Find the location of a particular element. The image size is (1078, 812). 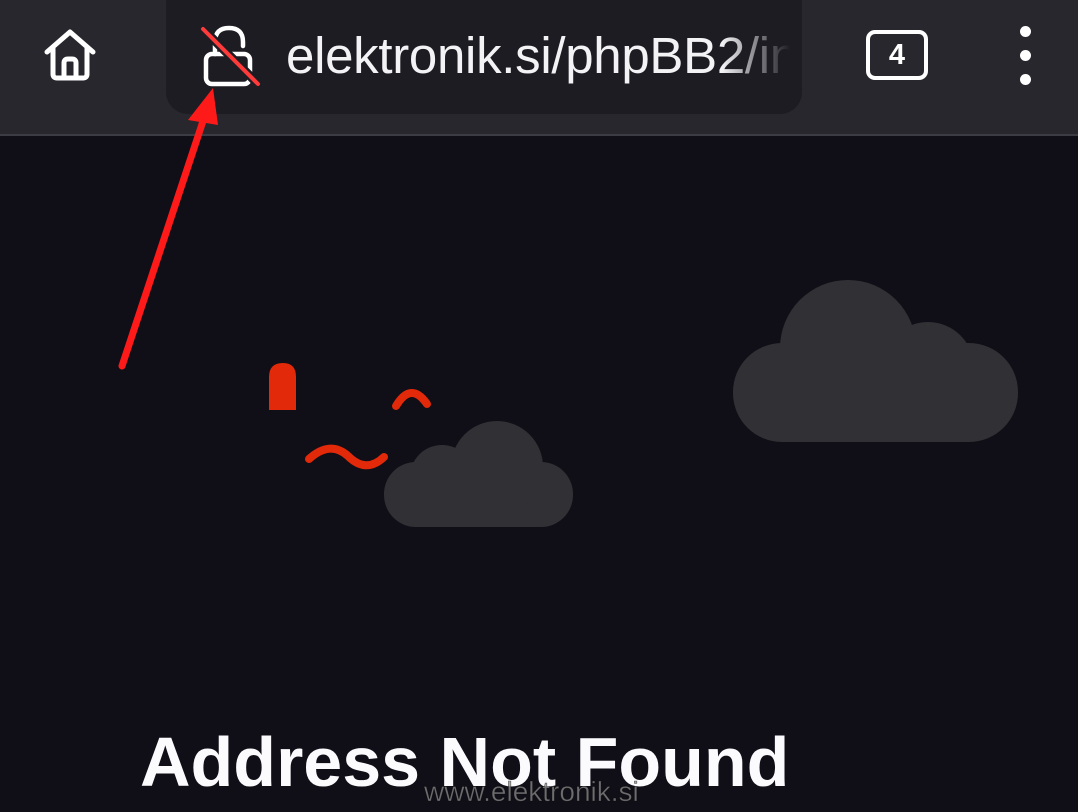

kebab-menu-icon is located at coordinates (1026, 55).